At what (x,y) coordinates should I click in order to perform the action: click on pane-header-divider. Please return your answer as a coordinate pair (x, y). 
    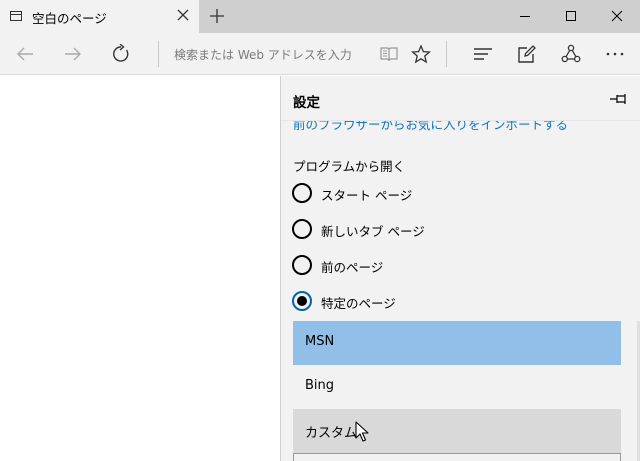
    Looking at the image, I should click on (460, 120).